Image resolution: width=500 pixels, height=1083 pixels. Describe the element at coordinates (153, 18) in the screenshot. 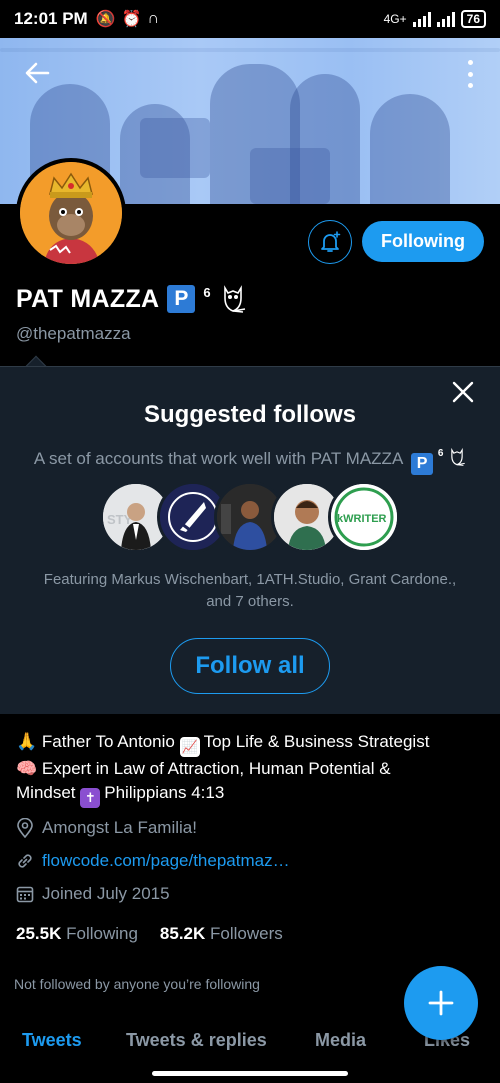

I see `headphones-icon: ∩` at that location.